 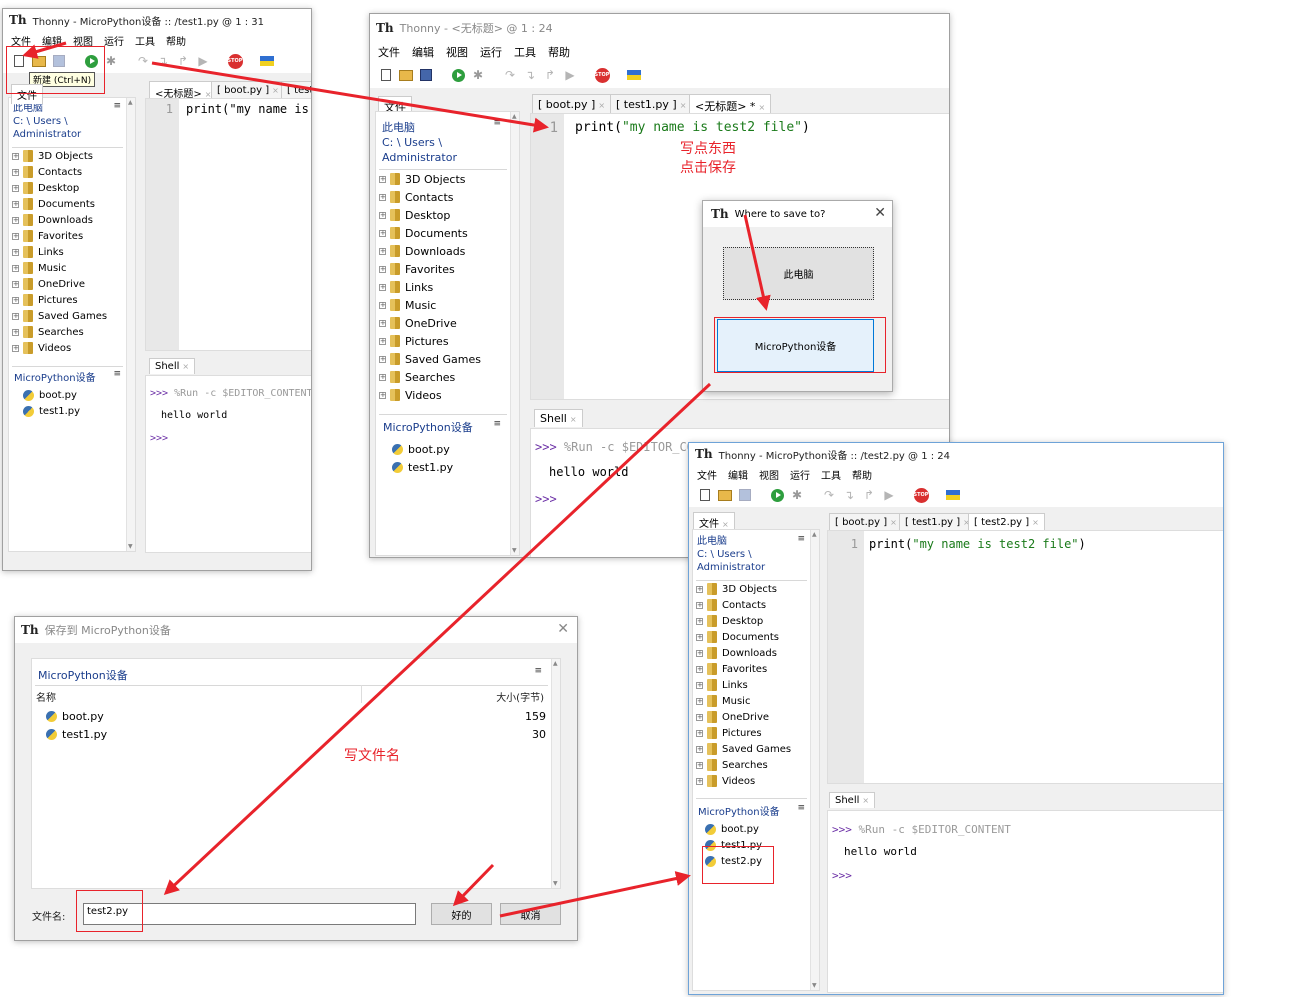 I want to click on menu-view: 视图, so click(x=769, y=474).